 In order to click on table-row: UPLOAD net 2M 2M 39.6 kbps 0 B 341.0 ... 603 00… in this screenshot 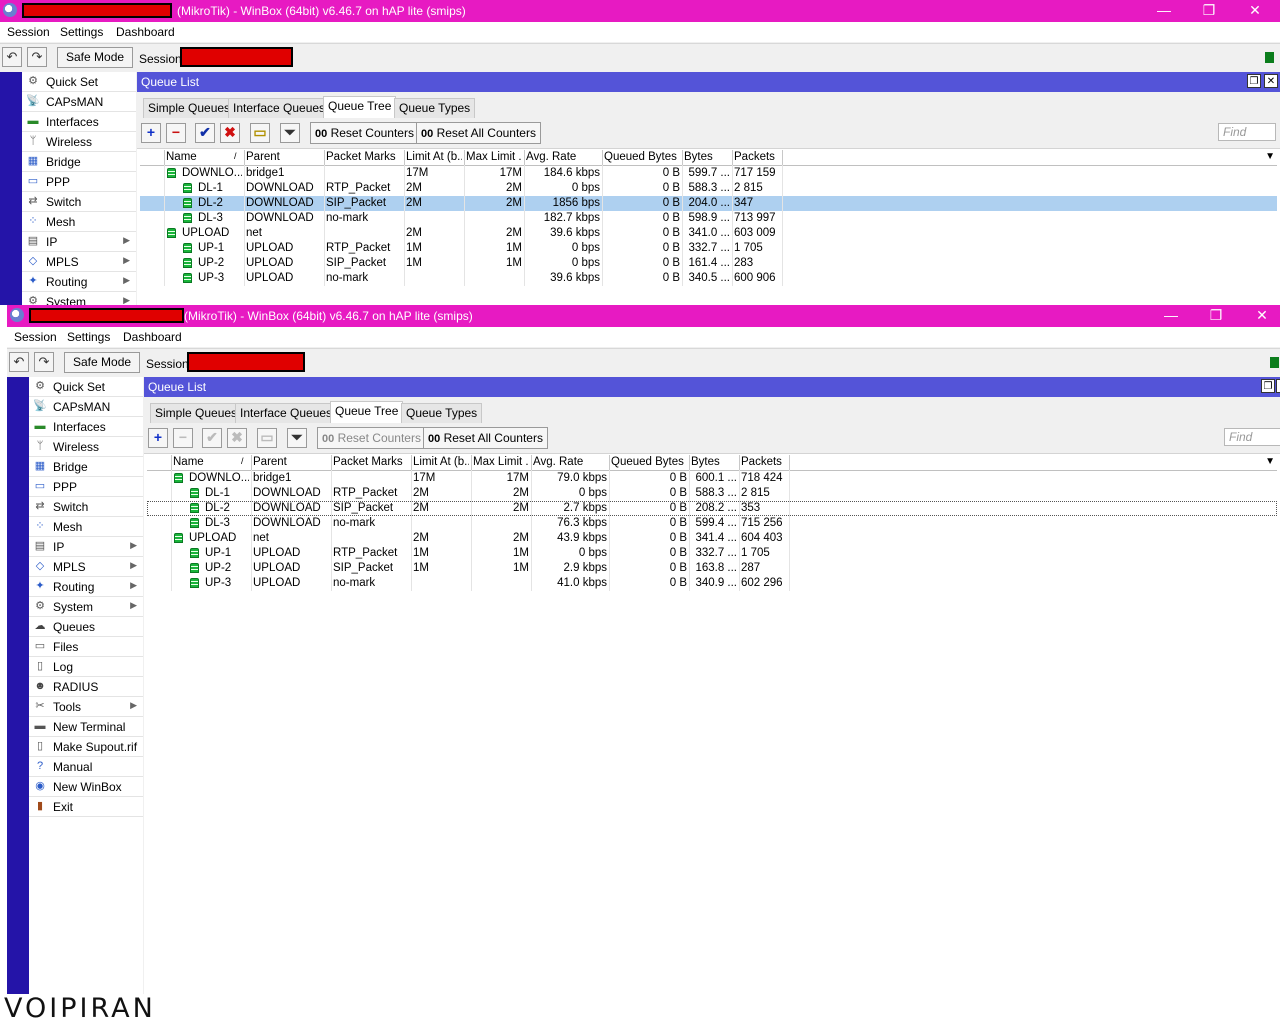, I will do `click(461, 233)`.